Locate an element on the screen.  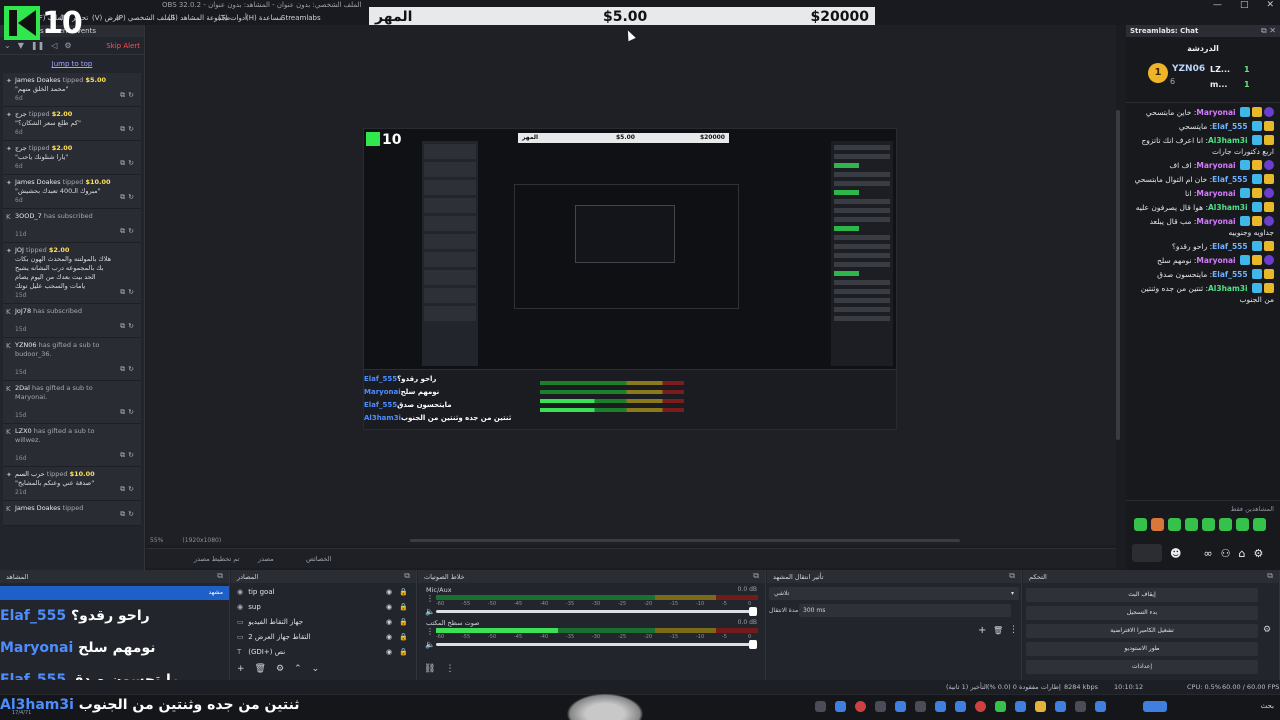
source-mode-tab: مصدر is located at coordinates (266, 559).